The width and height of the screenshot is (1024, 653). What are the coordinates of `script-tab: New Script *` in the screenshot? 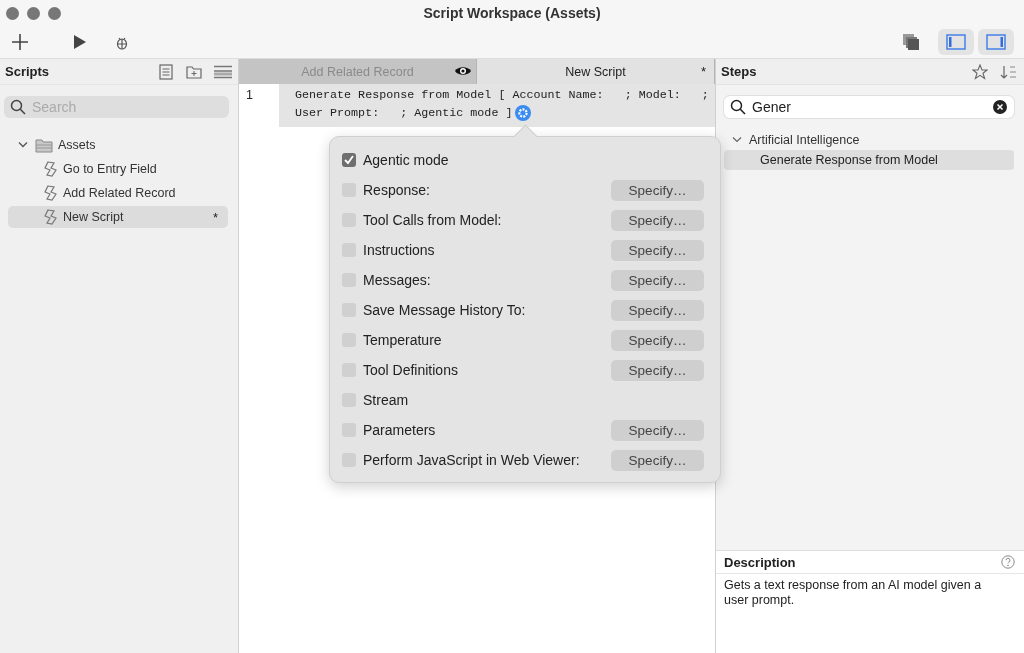 It's located at (596, 71).